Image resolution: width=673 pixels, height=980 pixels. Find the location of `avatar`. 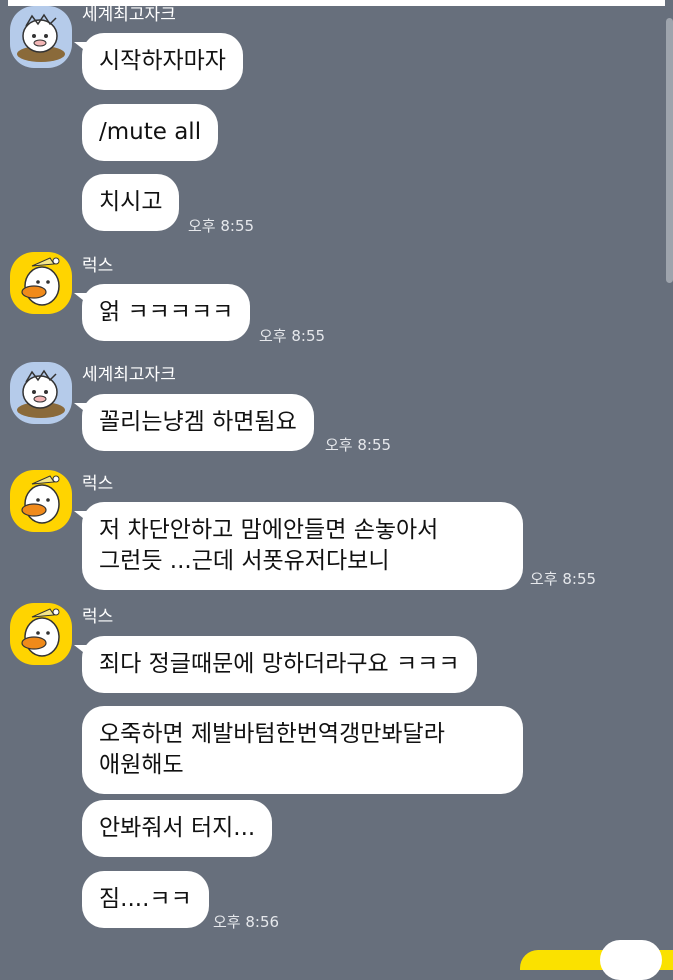

avatar is located at coordinates (631, 960).